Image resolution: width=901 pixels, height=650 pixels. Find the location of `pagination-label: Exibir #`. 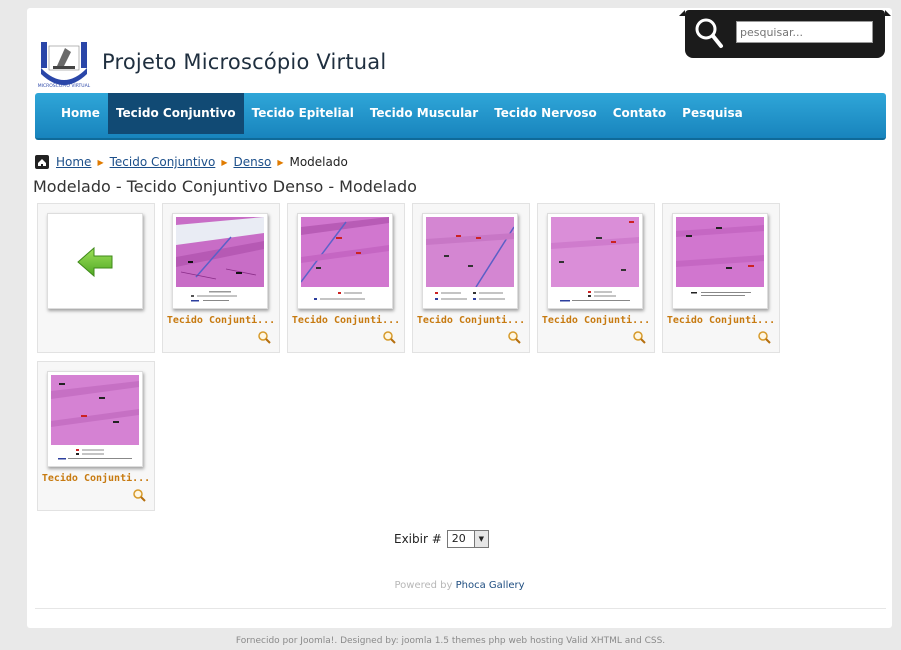

pagination-label: Exibir # is located at coordinates (418, 539).